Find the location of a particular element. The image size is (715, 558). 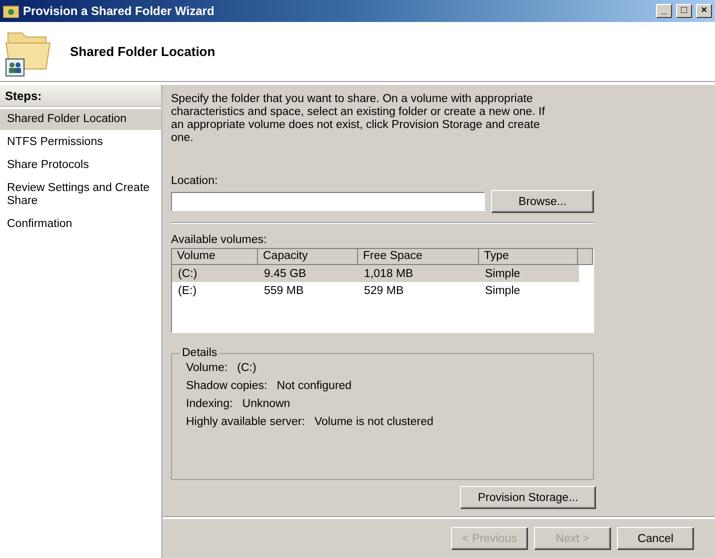

details-title: Details is located at coordinates (199, 353).